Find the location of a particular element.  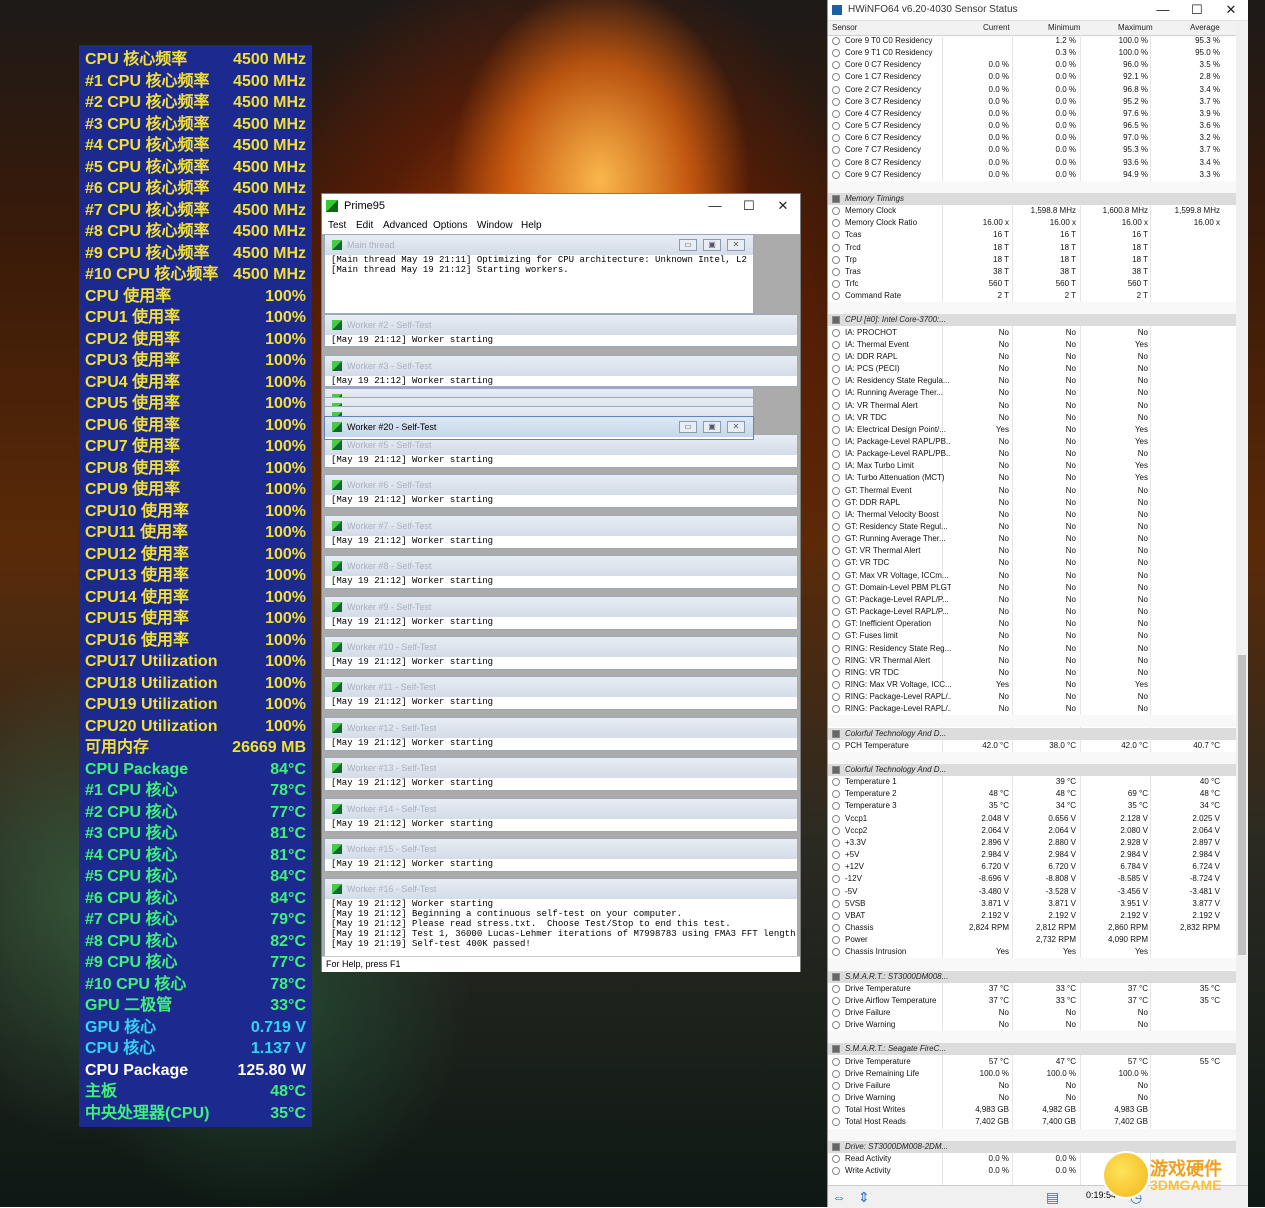

sensor-row: +12V 6.720 V 6.720 V 6.784 V 6.724 V is located at coordinates (1032, 867).